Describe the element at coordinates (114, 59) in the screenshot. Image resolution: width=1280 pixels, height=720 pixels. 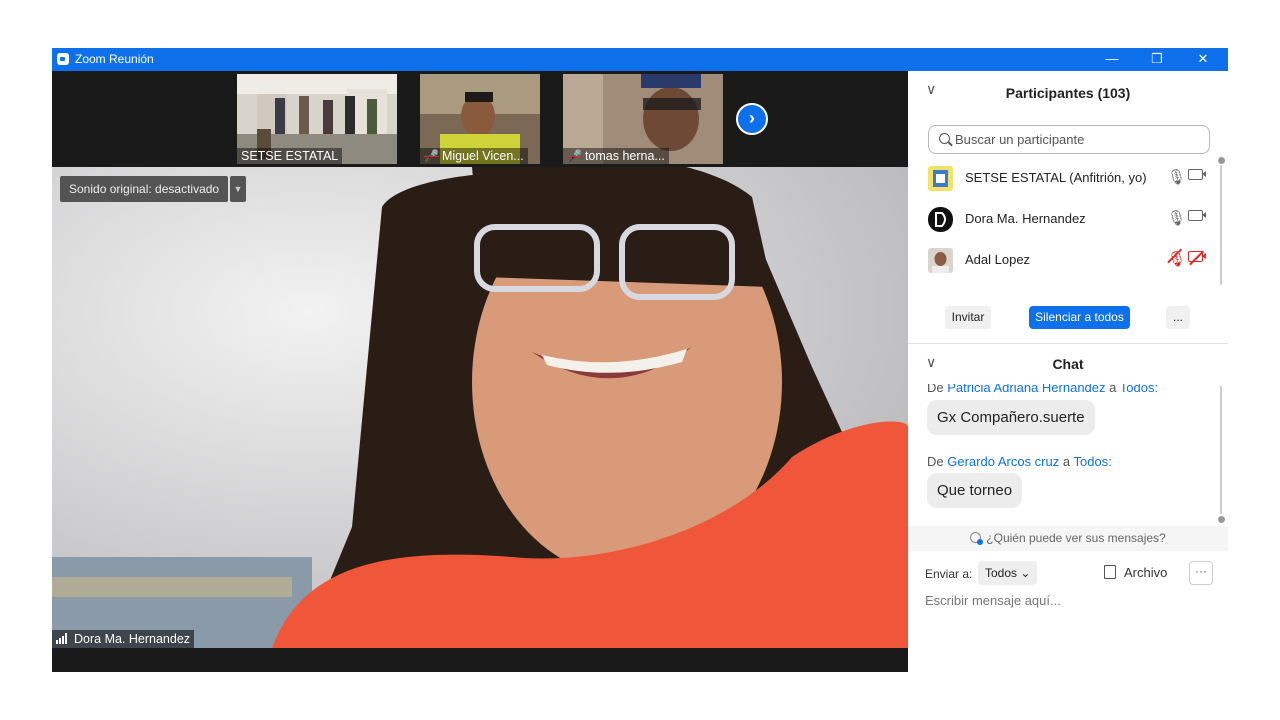
I see `window-title: Zoom Reunión` at that location.